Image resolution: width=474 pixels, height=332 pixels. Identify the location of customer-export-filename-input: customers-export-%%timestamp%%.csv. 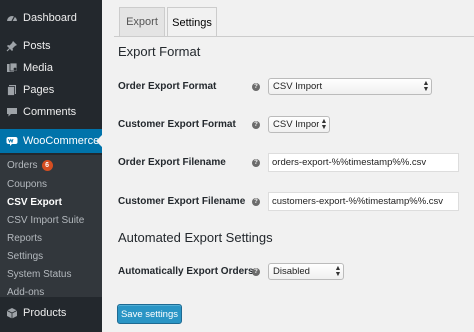
(363, 201).